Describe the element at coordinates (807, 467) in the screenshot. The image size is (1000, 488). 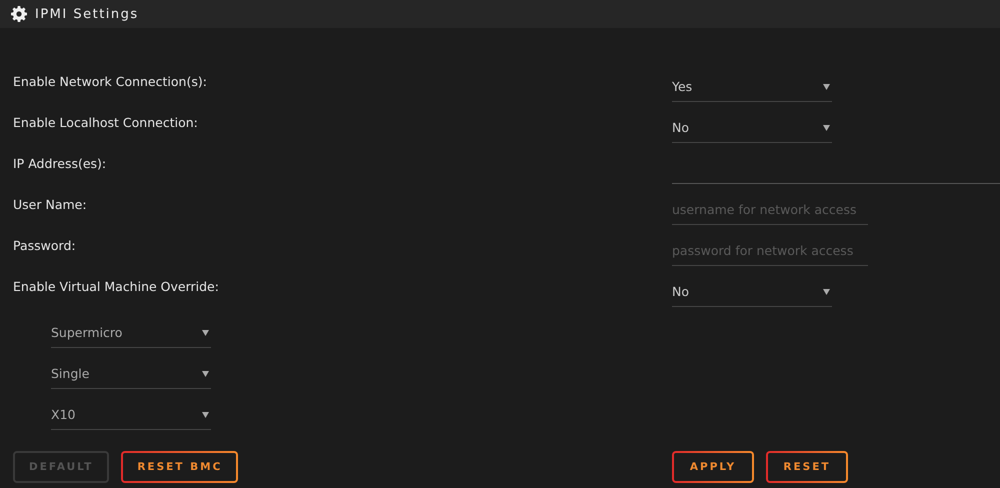
I see `action-button: RESET` at that location.